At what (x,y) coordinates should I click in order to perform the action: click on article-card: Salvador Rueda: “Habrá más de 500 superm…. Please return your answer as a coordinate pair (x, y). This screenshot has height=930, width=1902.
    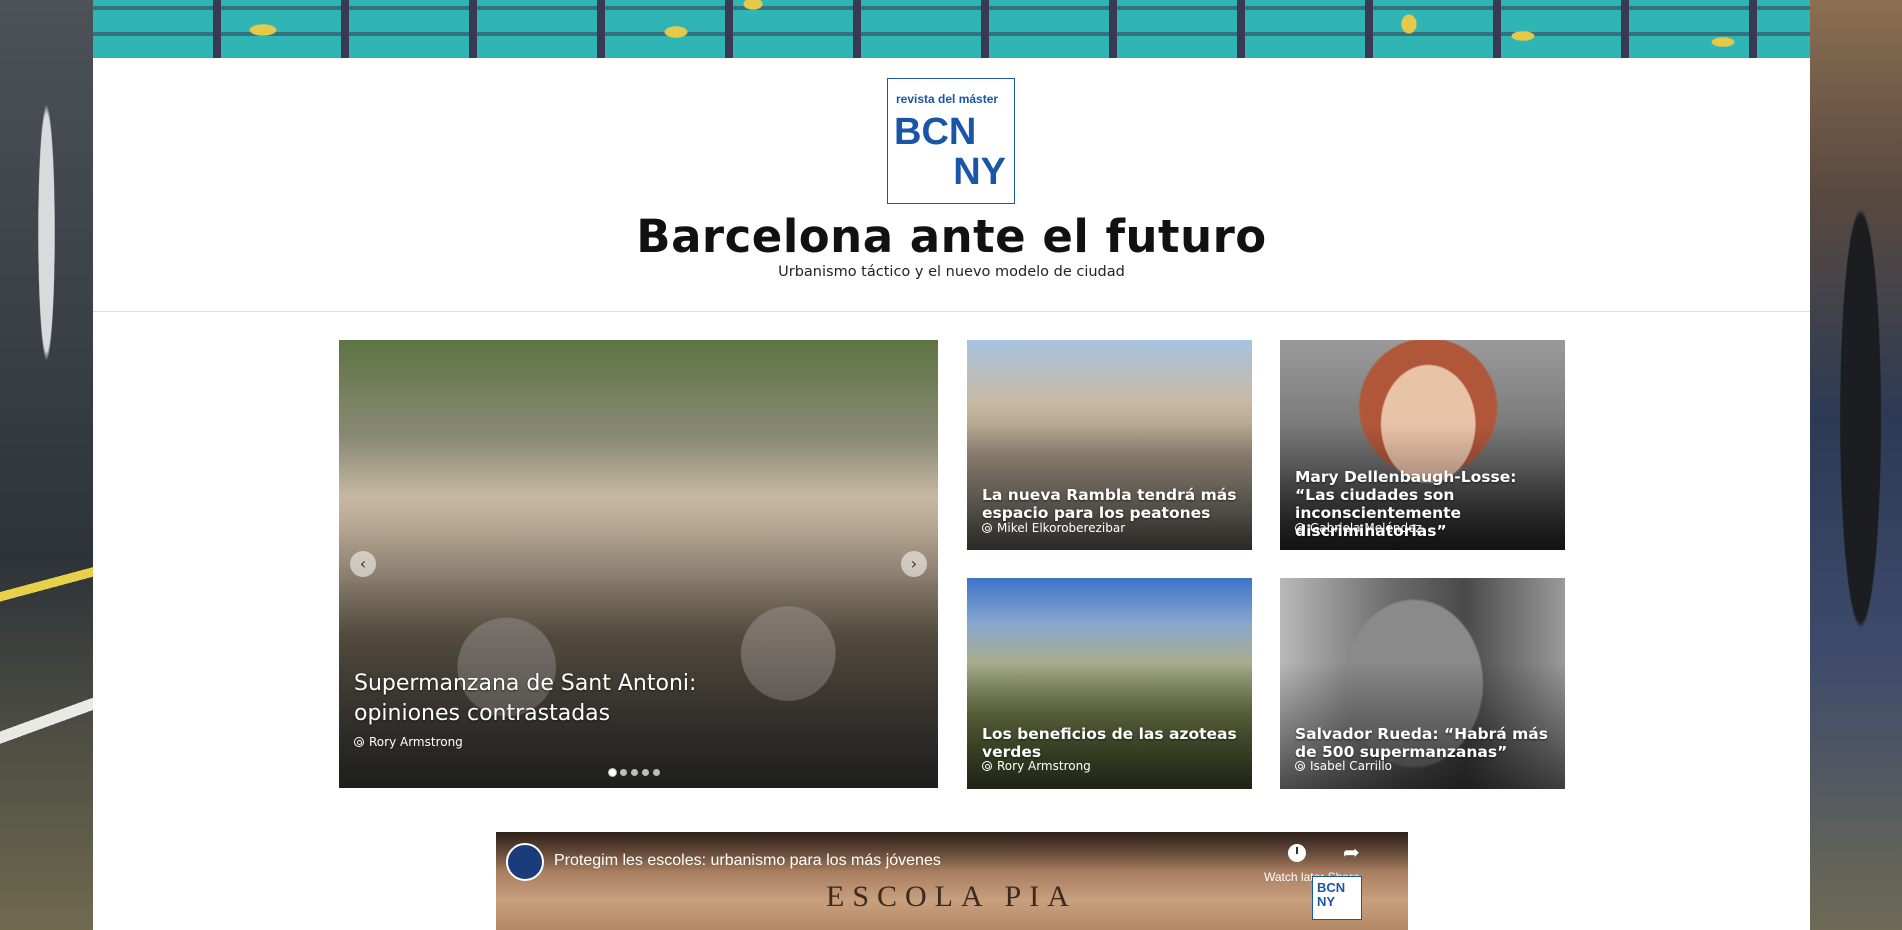
    Looking at the image, I should click on (1422, 683).